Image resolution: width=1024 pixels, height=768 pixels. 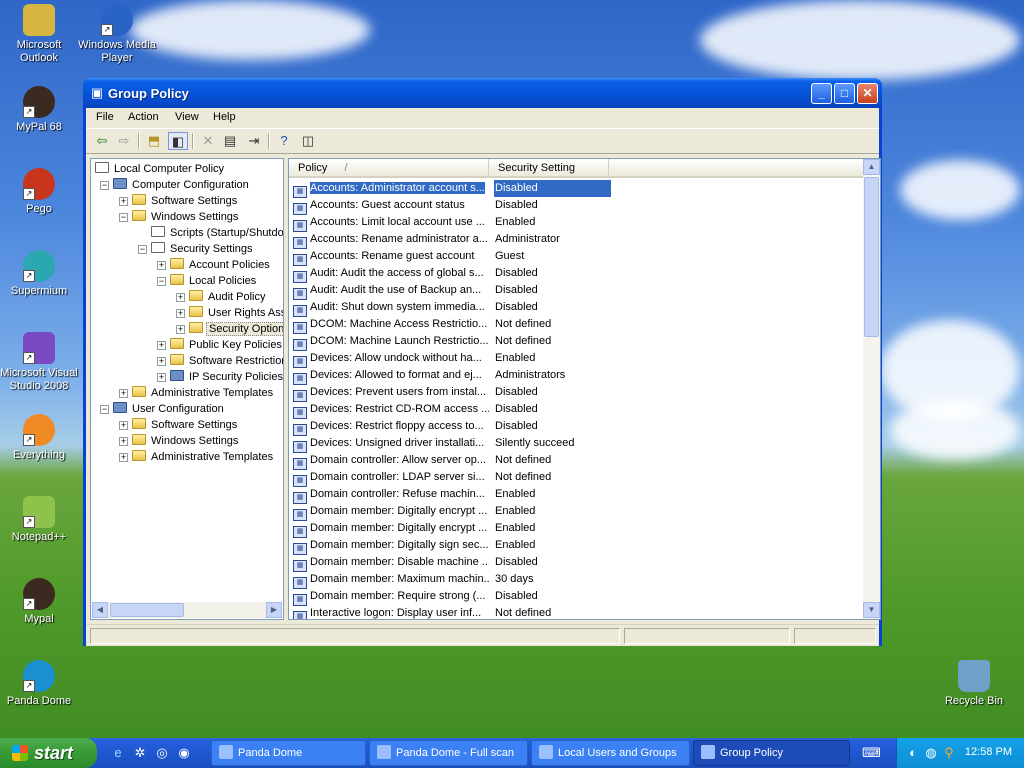 What do you see at coordinates (178, 141) in the screenshot?
I see `show-hide-tree-icon: ◧` at bounding box center [178, 141].